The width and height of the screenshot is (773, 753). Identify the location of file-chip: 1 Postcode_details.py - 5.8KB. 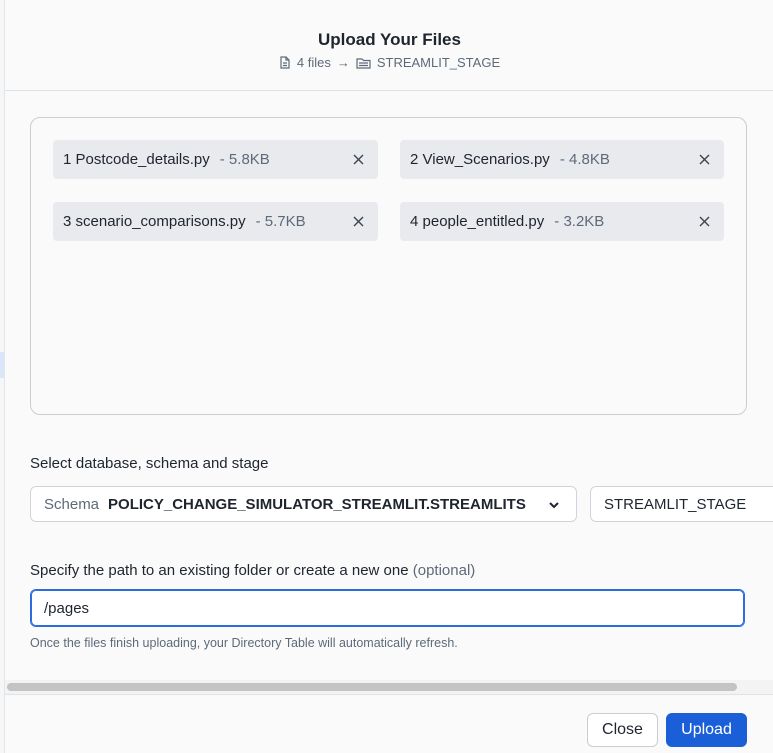
(215, 159).